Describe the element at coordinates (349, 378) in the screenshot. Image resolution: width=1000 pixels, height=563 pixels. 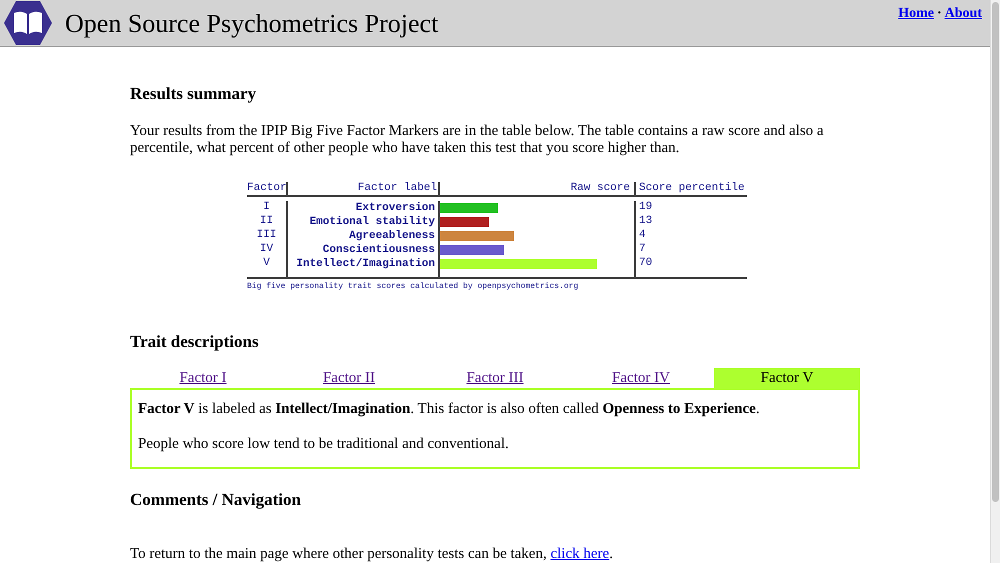
I see `factor-tab: Factor II` at that location.